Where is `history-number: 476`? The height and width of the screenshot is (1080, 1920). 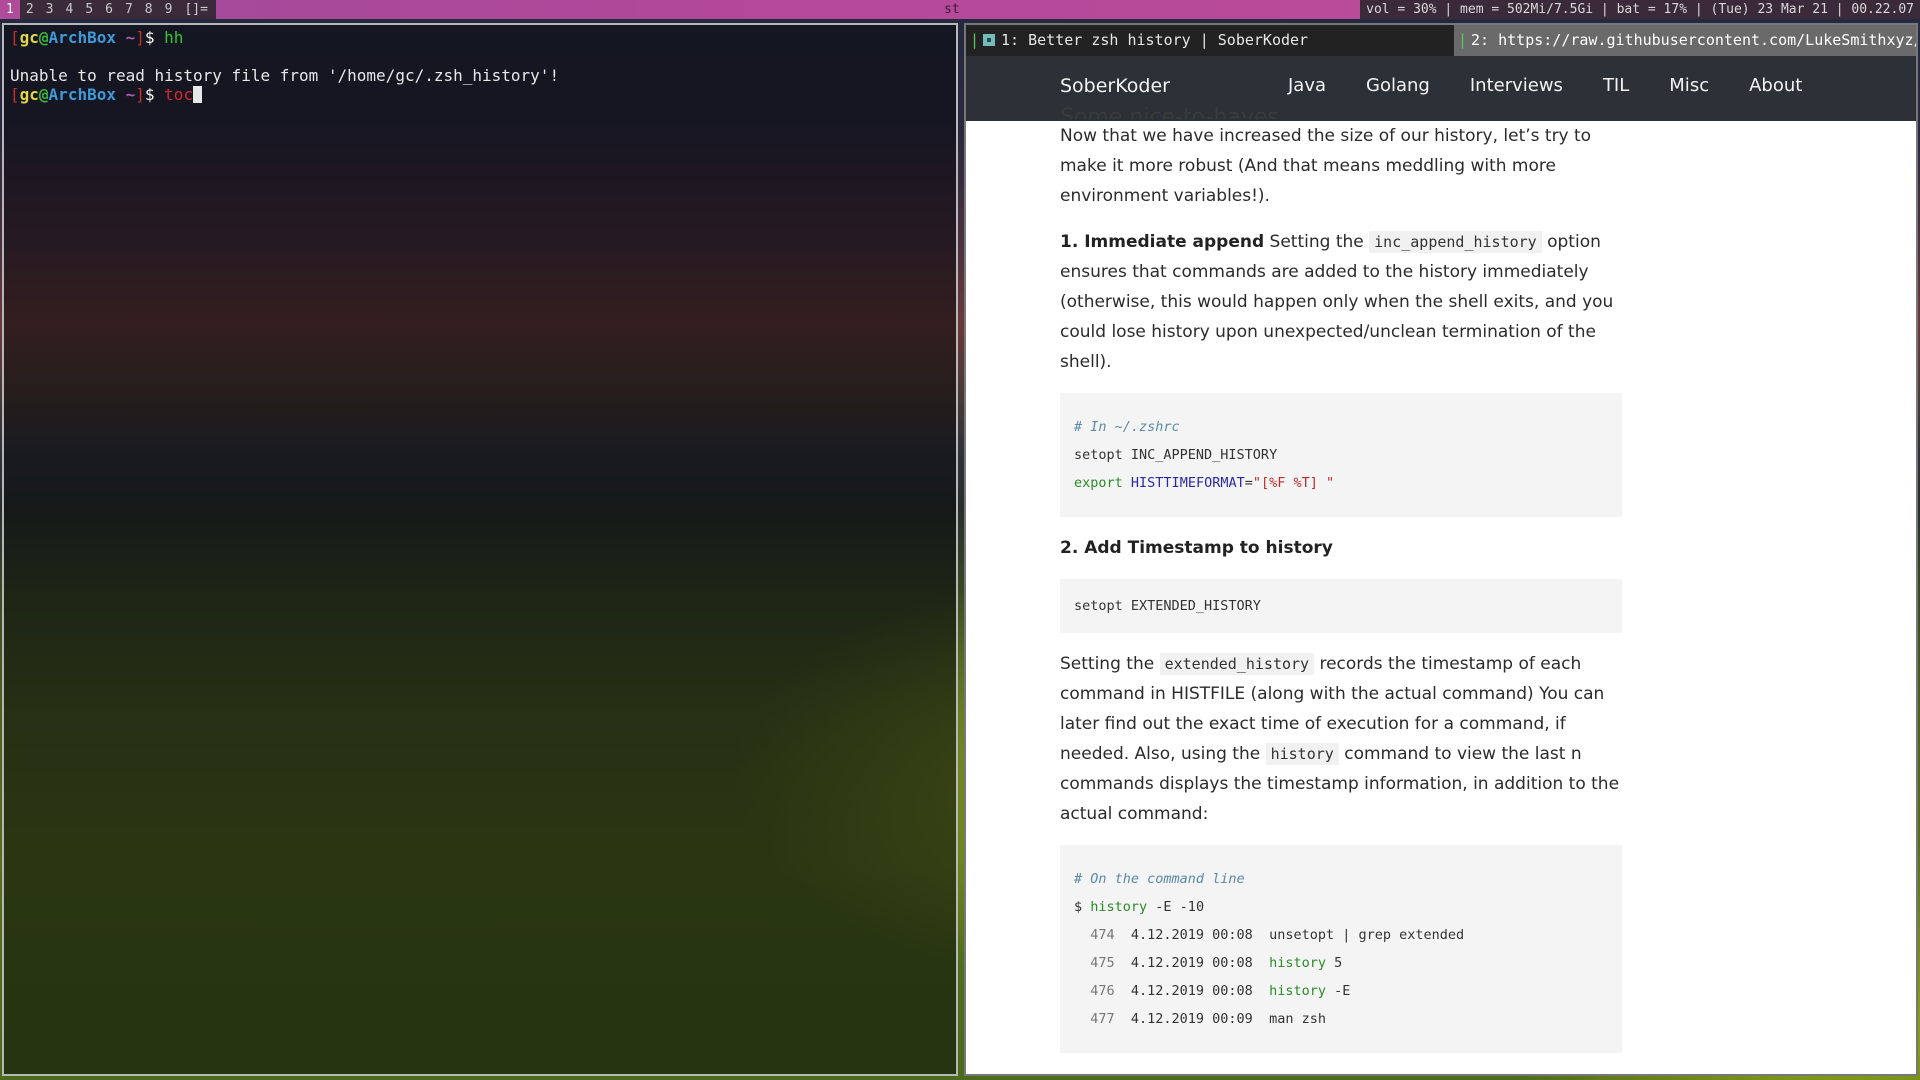
history-number: 476 is located at coordinates (1094, 991).